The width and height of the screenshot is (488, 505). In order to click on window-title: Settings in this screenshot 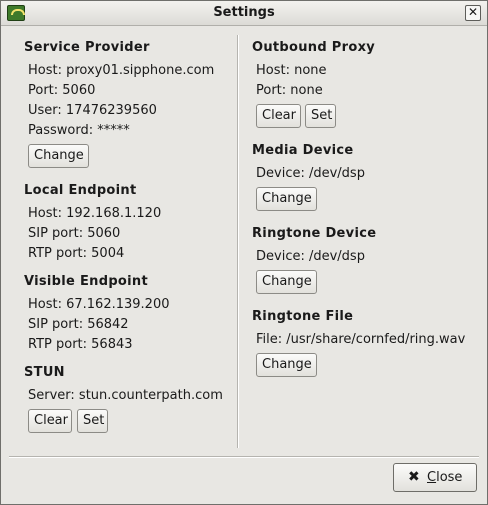, I will do `click(244, 12)`.